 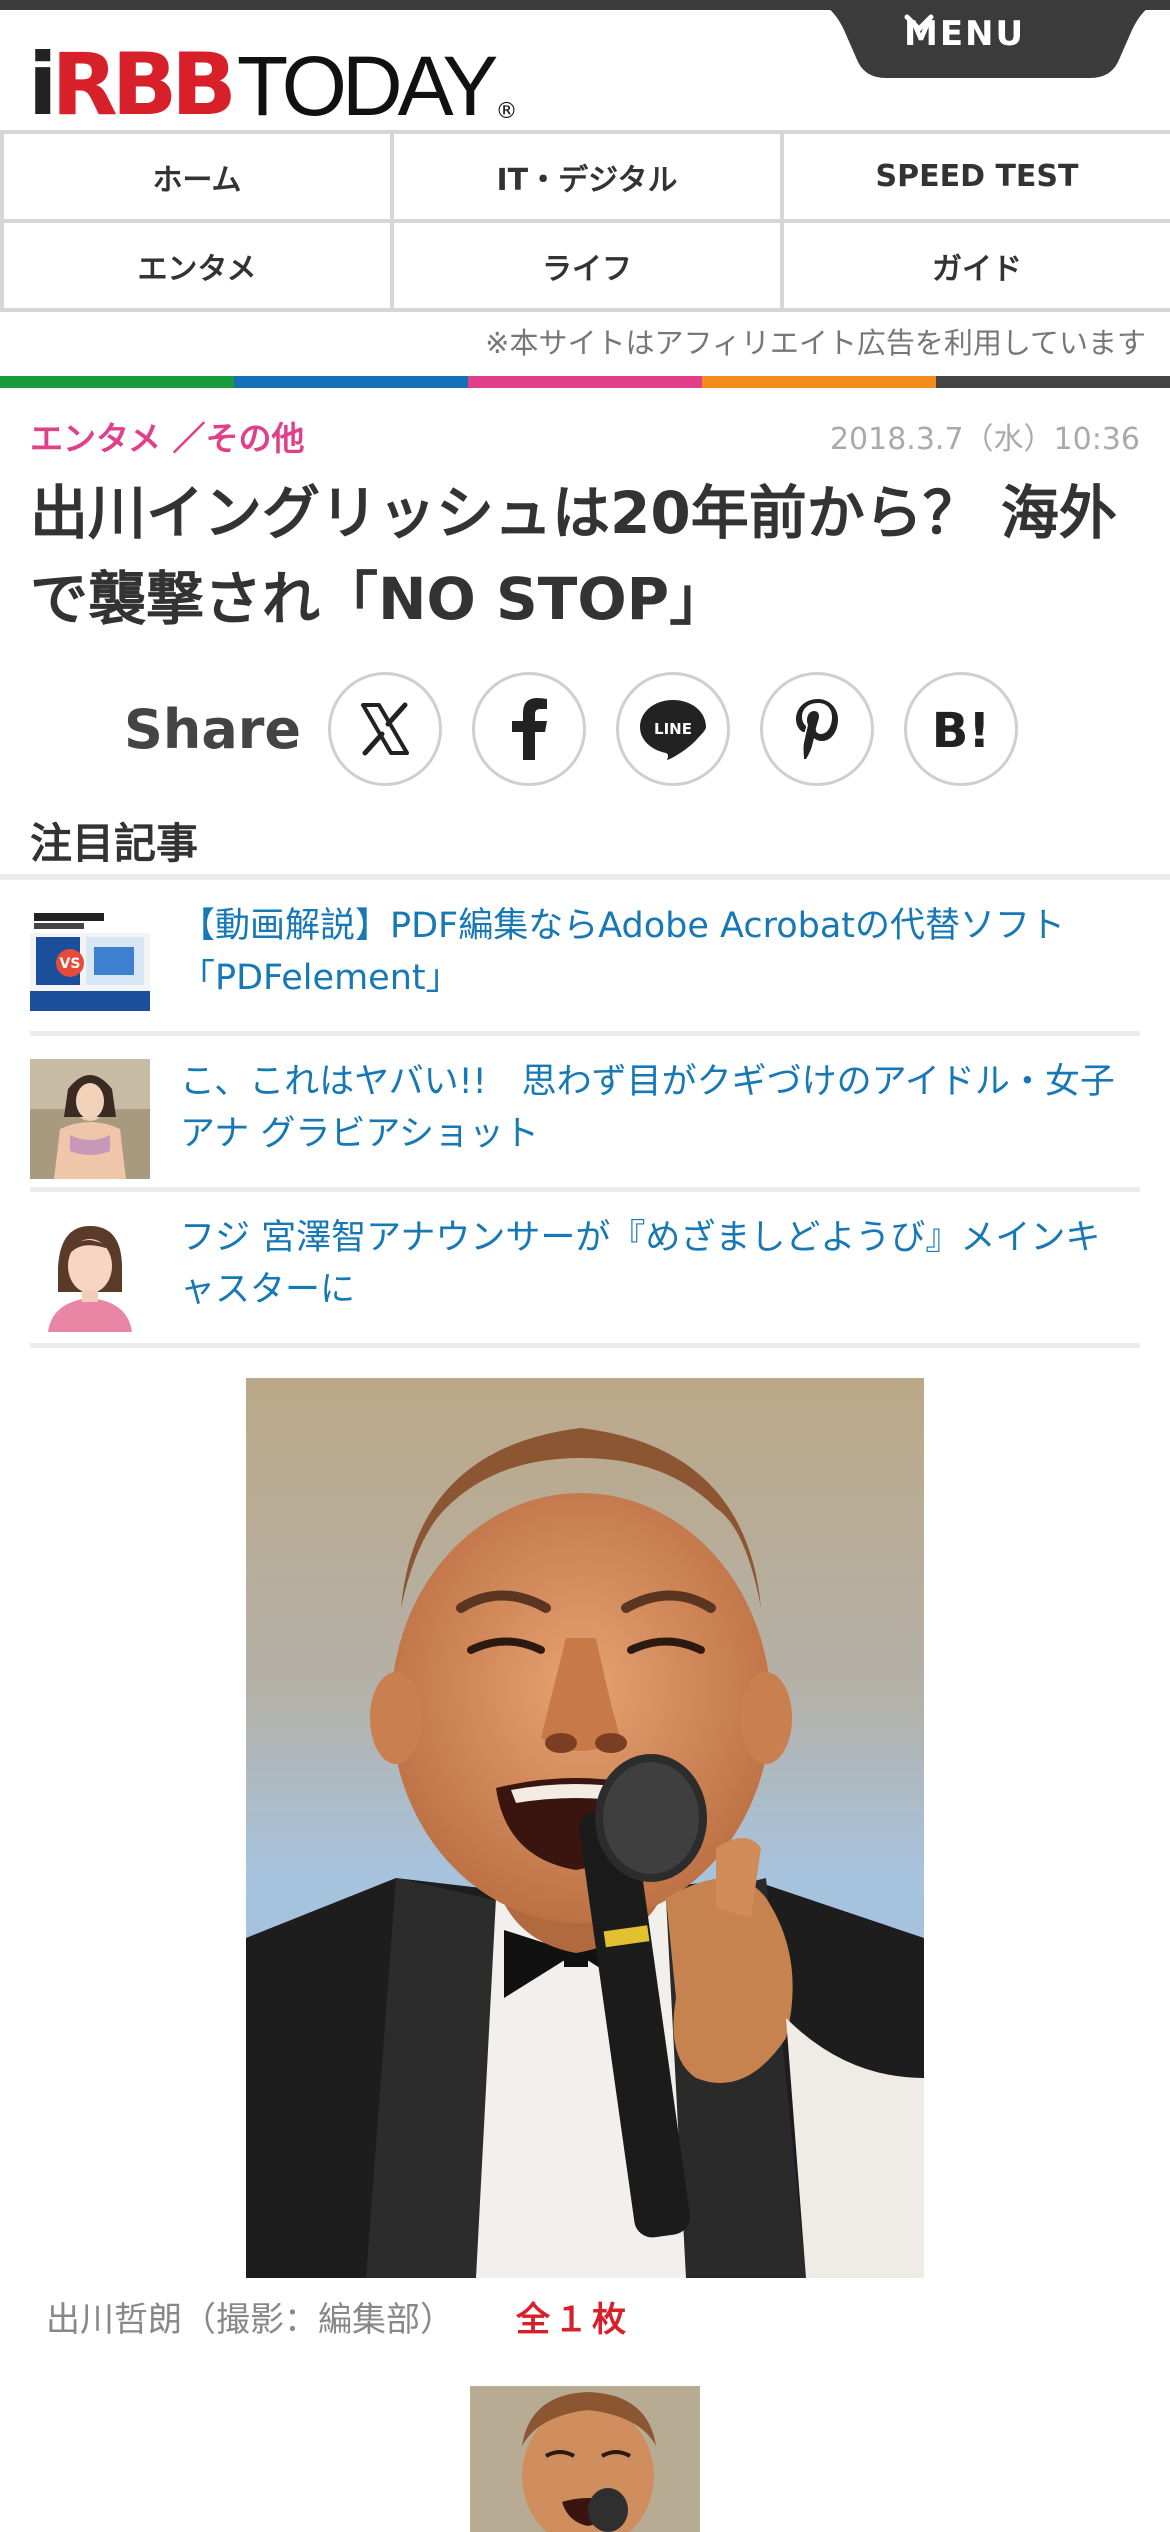 I want to click on nav-item-home: ホーム, so click(x=197, y=176).